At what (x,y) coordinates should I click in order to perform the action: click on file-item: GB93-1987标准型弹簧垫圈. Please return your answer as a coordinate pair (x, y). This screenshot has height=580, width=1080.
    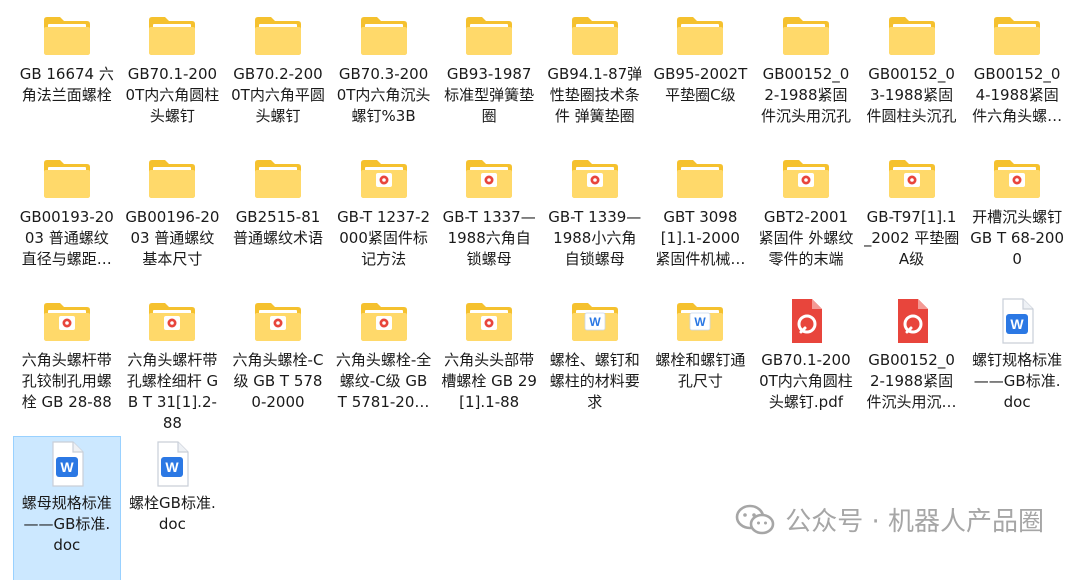
    Looking at the image, I should click on (489, 79).